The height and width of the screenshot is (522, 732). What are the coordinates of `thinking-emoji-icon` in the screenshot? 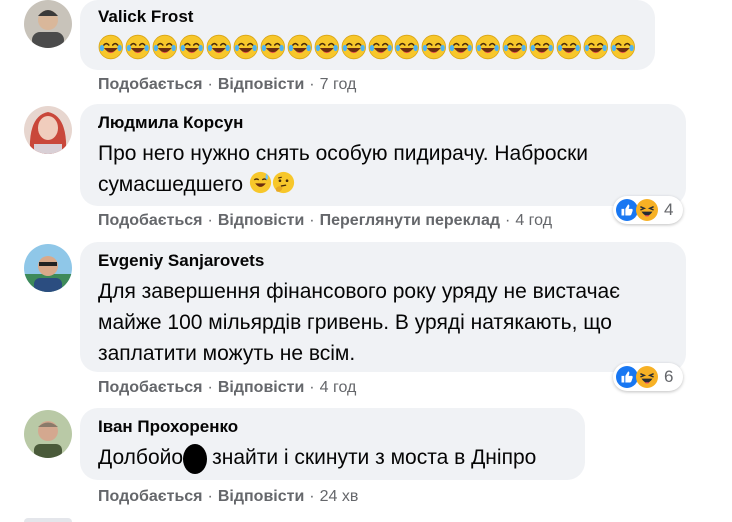 It's located at (283, 182).